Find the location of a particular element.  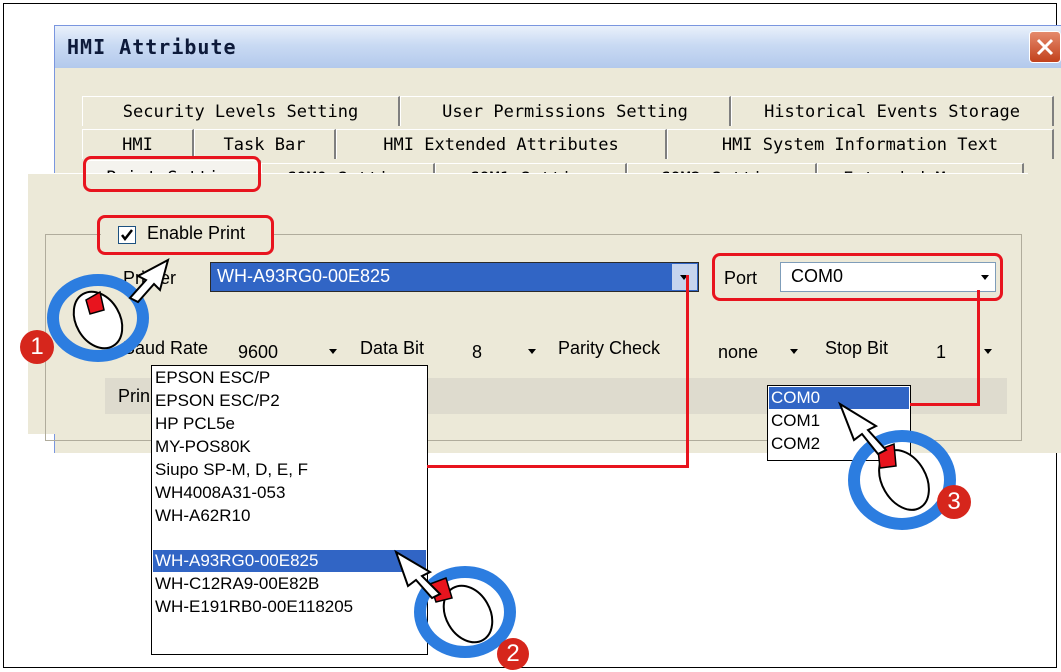

tab-task-bar: Task Bar is located at coordinates (265, 144).